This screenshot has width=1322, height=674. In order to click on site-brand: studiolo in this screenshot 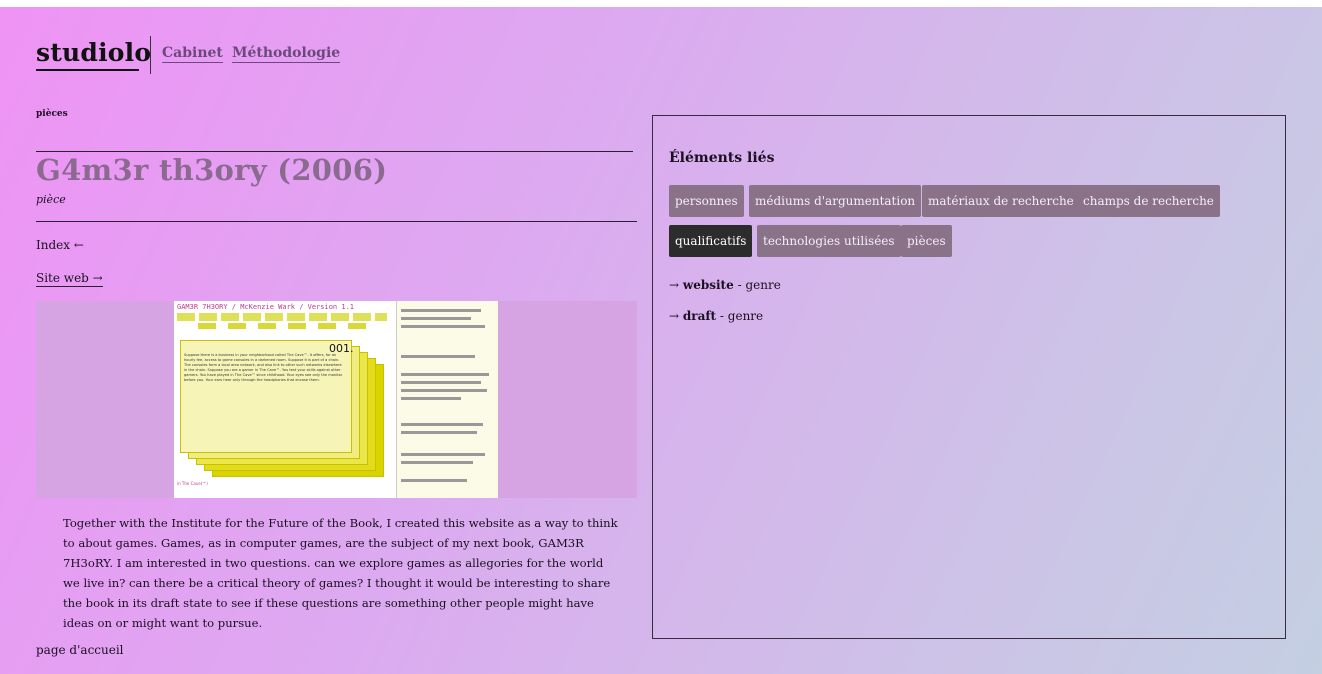, I will do `click(93, 52)`.